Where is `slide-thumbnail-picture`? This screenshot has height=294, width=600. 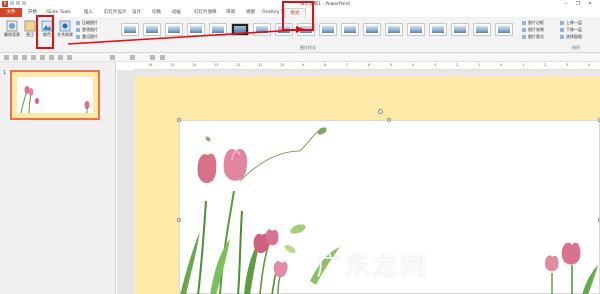 slide-thumbnail-picture is located at coordinates (55, 95).